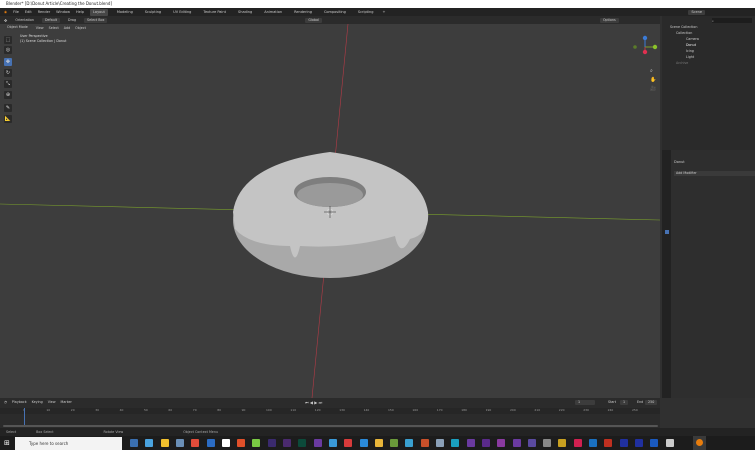 The image size is (755, 450). I want to click on frame-tick: 180, so click(464, 410).